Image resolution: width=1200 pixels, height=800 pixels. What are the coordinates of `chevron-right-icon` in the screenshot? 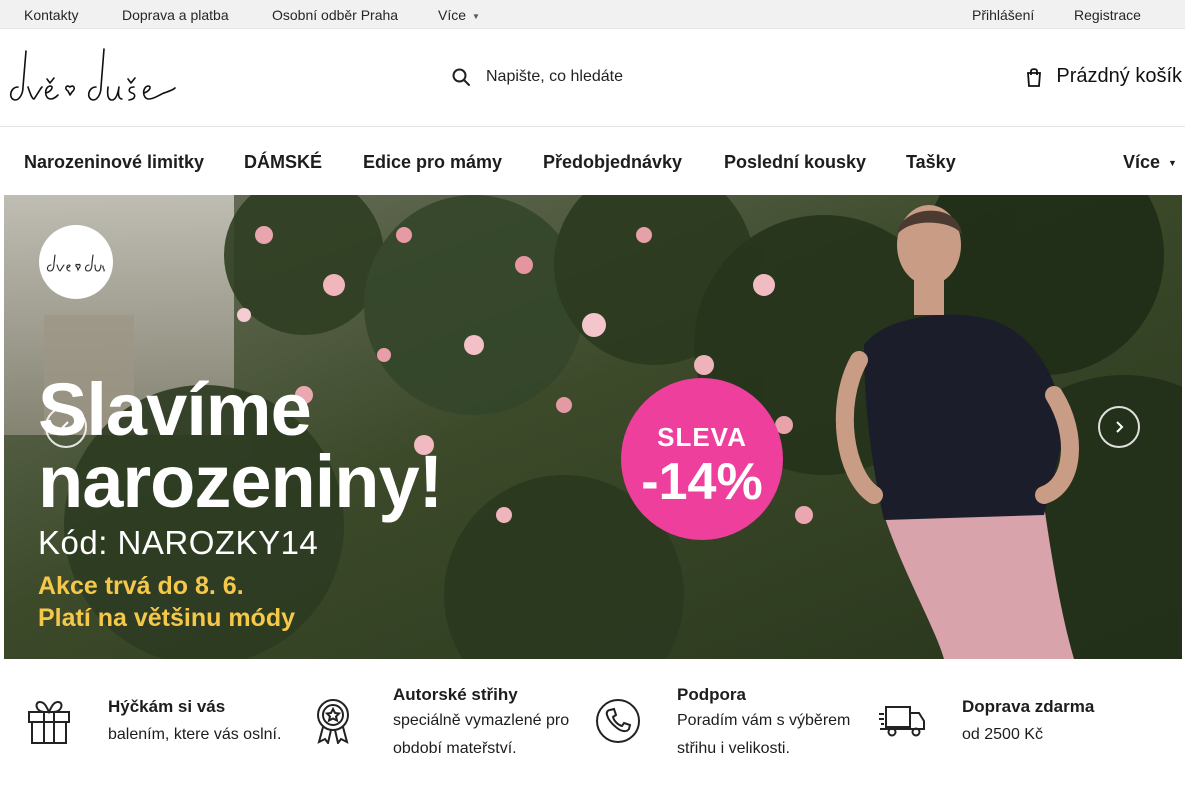 It's located at (1120, 427).